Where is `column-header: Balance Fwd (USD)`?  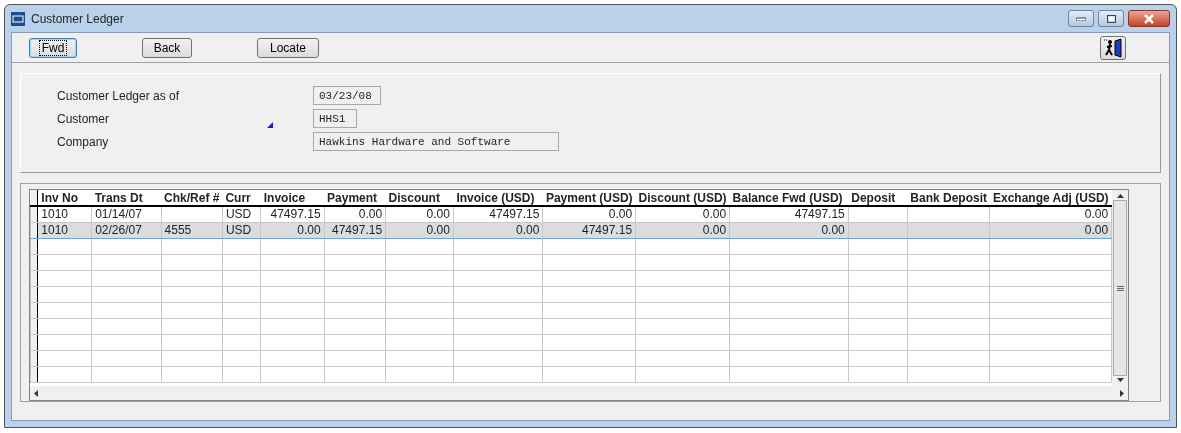
column-header: Balance Fwd (USD) is located at coordinates (789, 198).